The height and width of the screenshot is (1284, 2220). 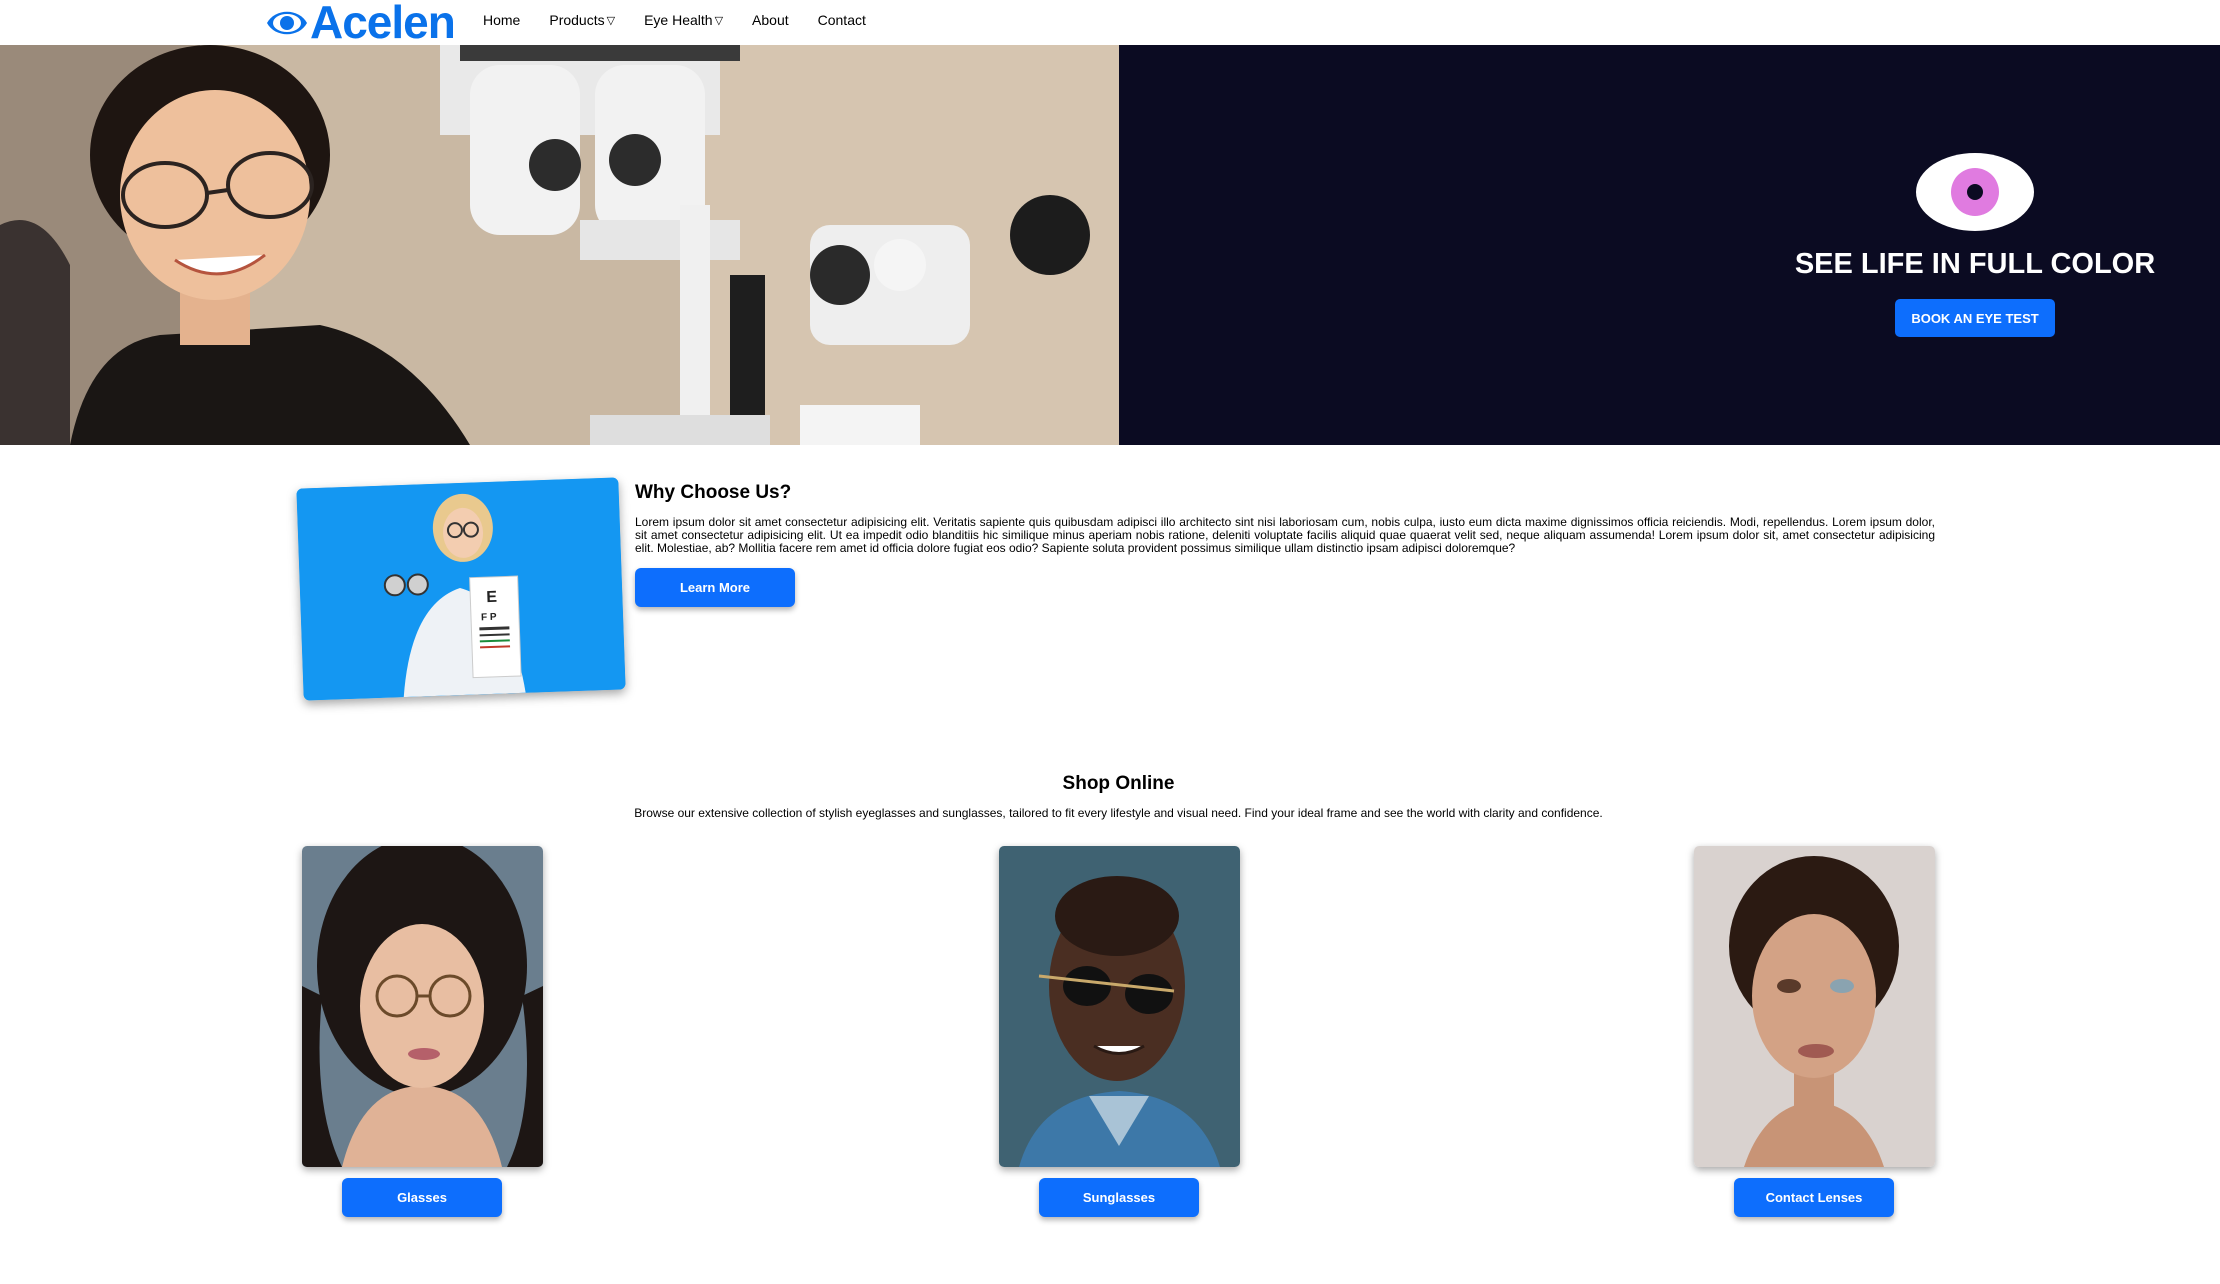 I want to click on nav-contact: Contact, so click(x=842, y=20).